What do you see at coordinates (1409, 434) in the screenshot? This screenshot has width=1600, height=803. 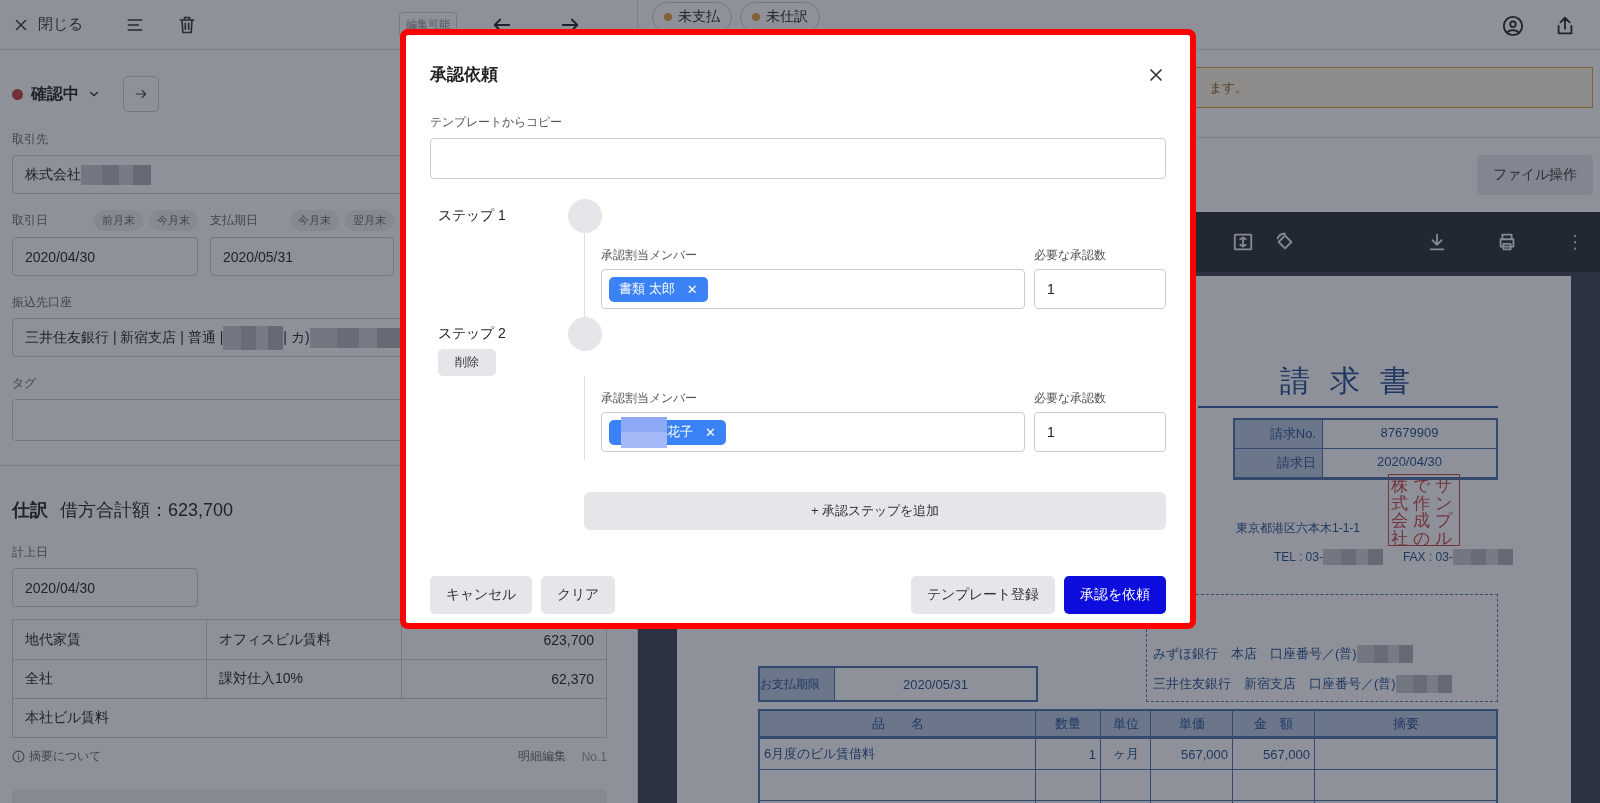 I see `invoice-cell: 87679909` at bounding box center [1409, 434].